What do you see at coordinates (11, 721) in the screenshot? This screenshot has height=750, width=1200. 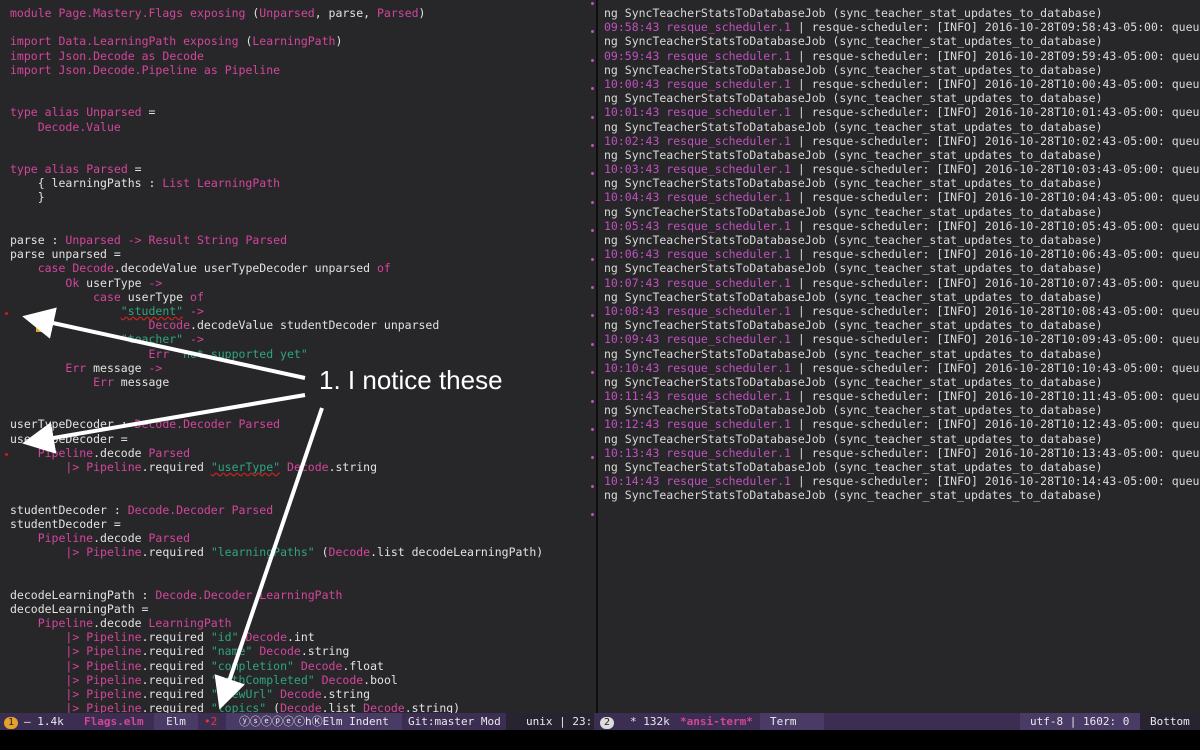 I see `window-number-badge: 1` at bounding box center [11, 721].